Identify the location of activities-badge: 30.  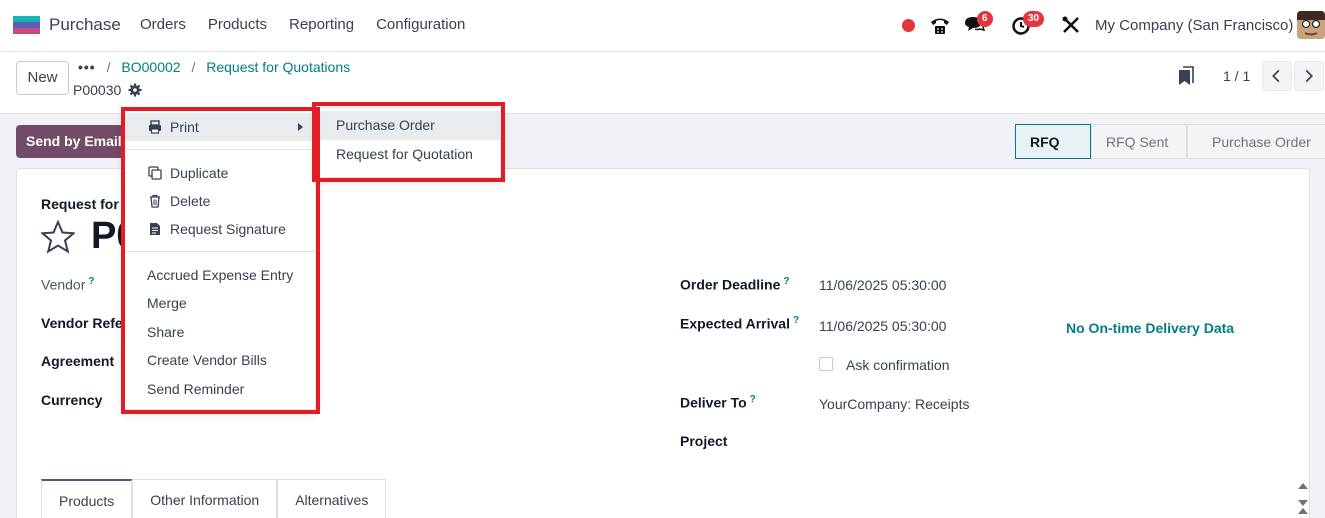
(1034, 19).